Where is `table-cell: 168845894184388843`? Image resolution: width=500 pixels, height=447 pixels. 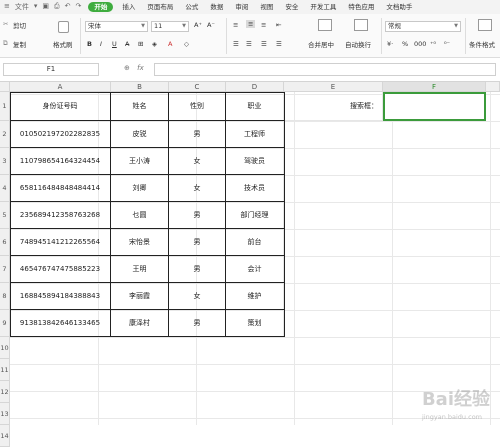 table-cell: 168845894184388843 is located at coordinates (60, 296).